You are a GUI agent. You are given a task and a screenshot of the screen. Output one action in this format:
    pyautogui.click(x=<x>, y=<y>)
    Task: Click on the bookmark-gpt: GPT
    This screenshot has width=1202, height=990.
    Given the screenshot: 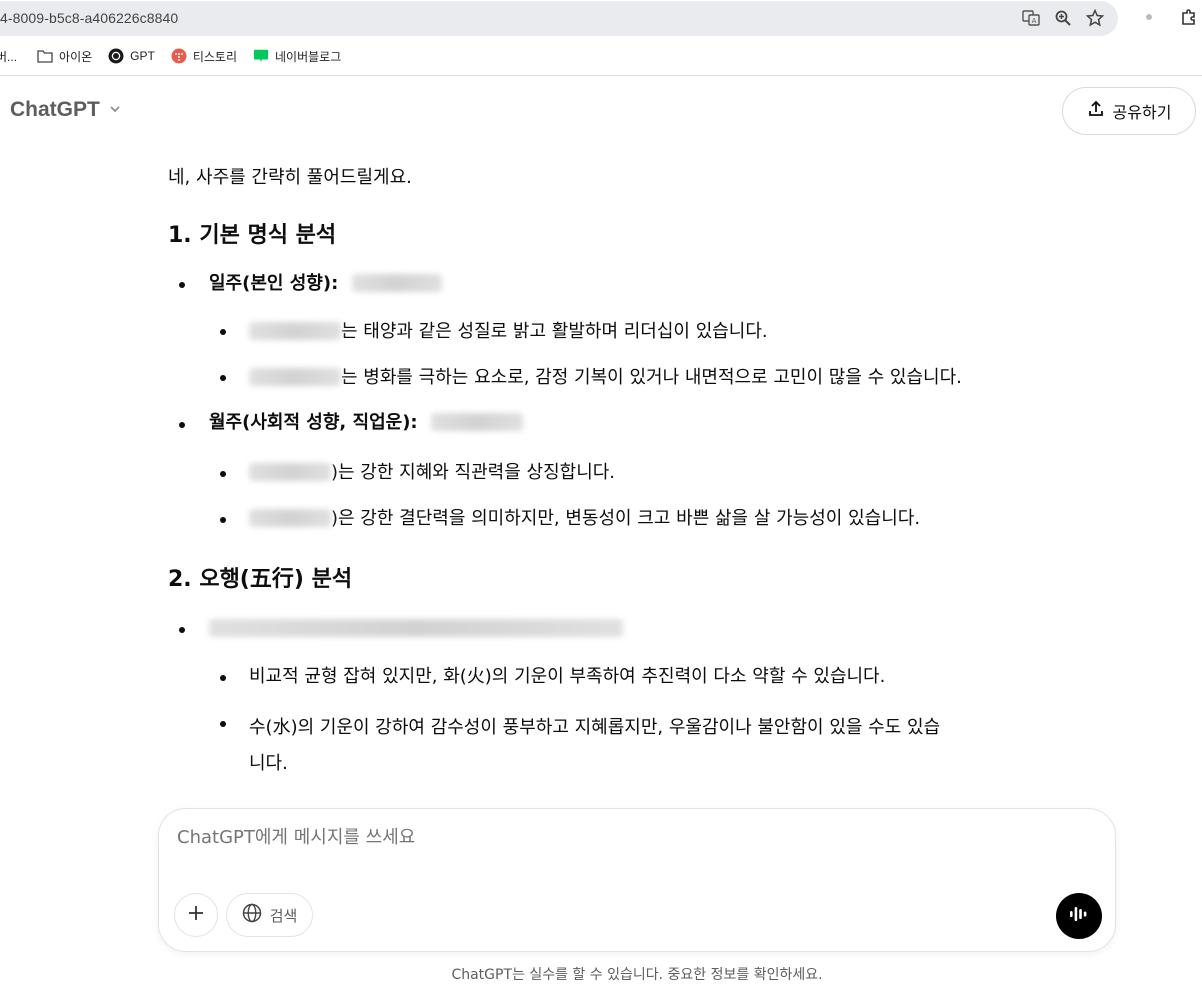 What is the action you would take?
    pyautogui.click(x=131, y=56)
    